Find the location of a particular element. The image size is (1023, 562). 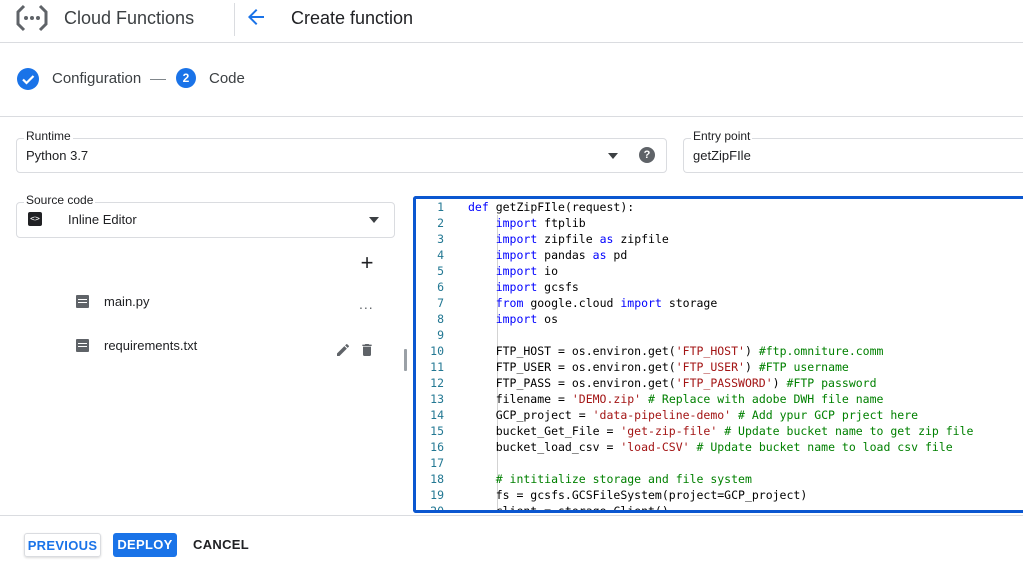

code-line-text: # intitialize storage and file system is located at coordinates (610, 479).